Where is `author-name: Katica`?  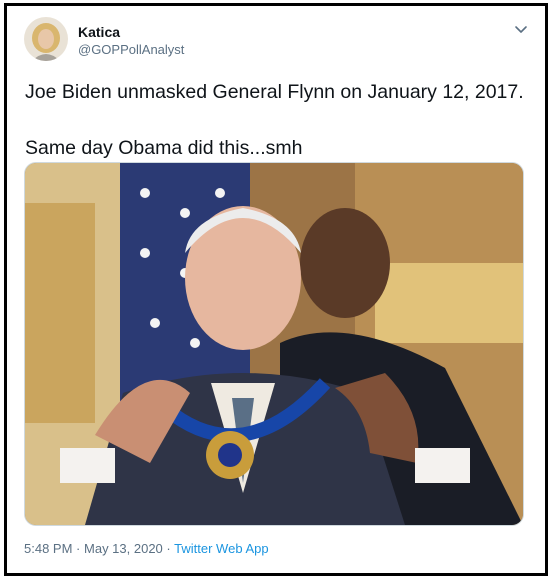 author-name: Katica is located at coordinates (99, 32).